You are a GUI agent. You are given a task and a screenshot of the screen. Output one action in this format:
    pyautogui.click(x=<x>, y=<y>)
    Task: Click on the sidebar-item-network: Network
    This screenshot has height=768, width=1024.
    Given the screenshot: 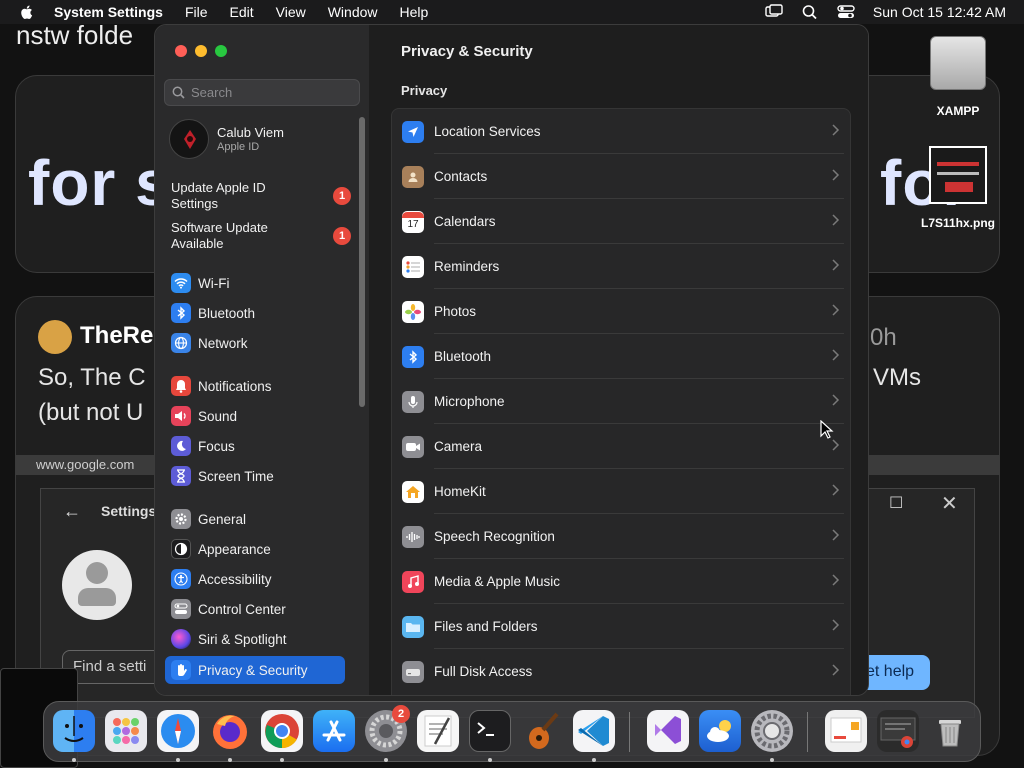 What is the action you would take?
    pyautogui.click(x=255, y=343)
    